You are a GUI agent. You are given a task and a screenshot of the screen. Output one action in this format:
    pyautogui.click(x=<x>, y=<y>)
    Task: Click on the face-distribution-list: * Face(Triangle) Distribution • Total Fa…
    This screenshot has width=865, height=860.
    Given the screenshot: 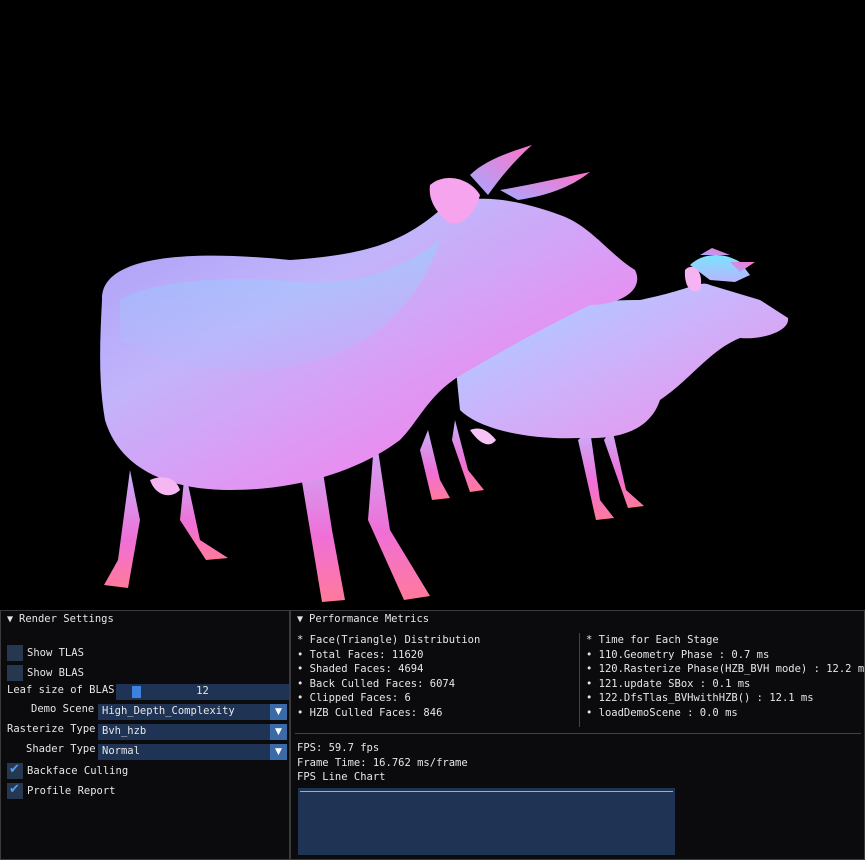 What is the action you would take?
    pyautogui.click(x=388, y=677)
    